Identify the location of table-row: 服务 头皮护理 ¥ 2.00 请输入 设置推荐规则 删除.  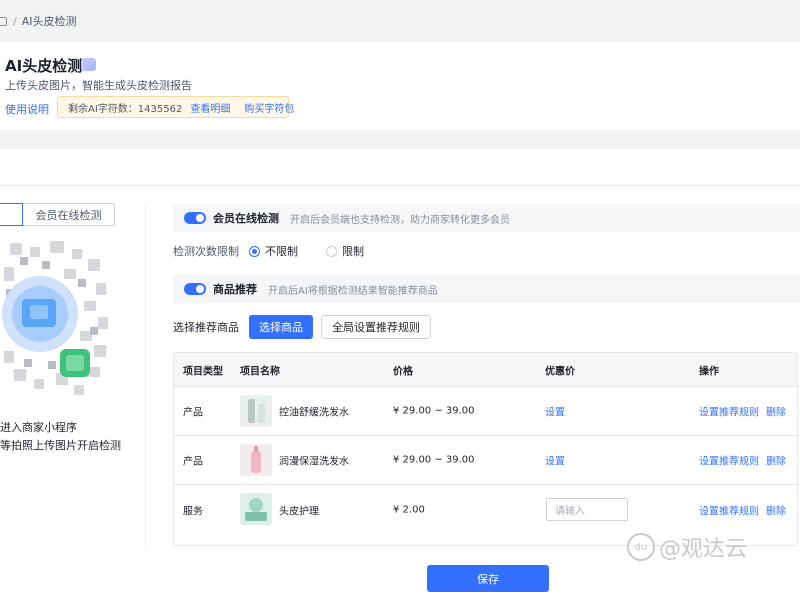
(485, 509).